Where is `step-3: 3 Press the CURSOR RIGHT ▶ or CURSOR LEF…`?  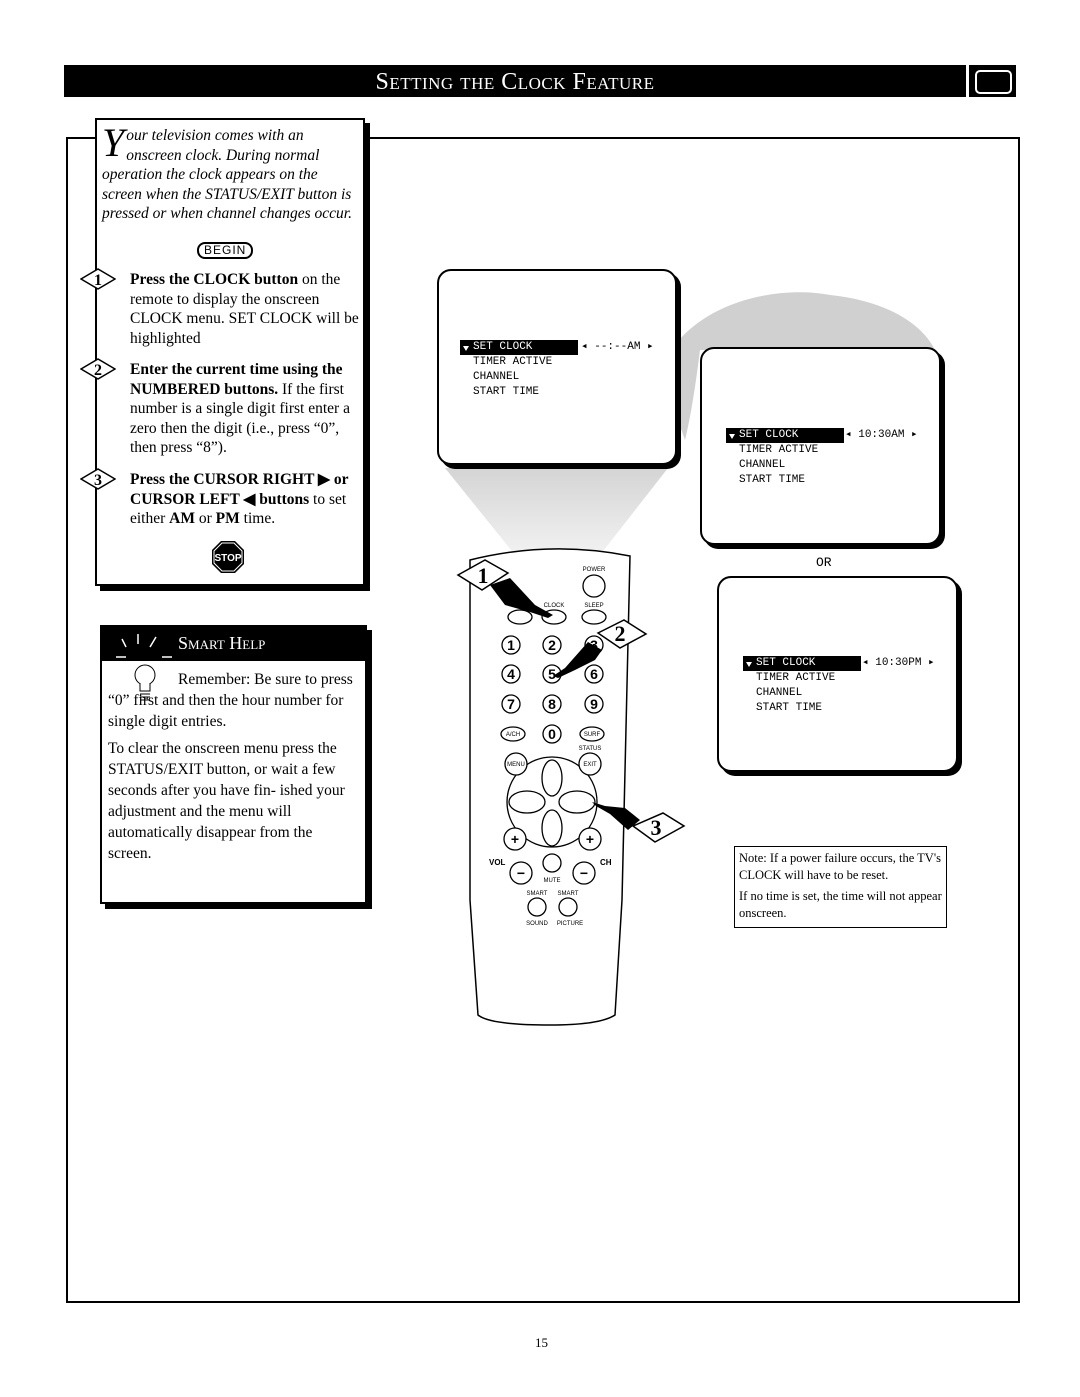 step-3: 3 Press the CURSOR RIGHT ▶ or CURSOR LEF… is located at coordinates (220, 498).